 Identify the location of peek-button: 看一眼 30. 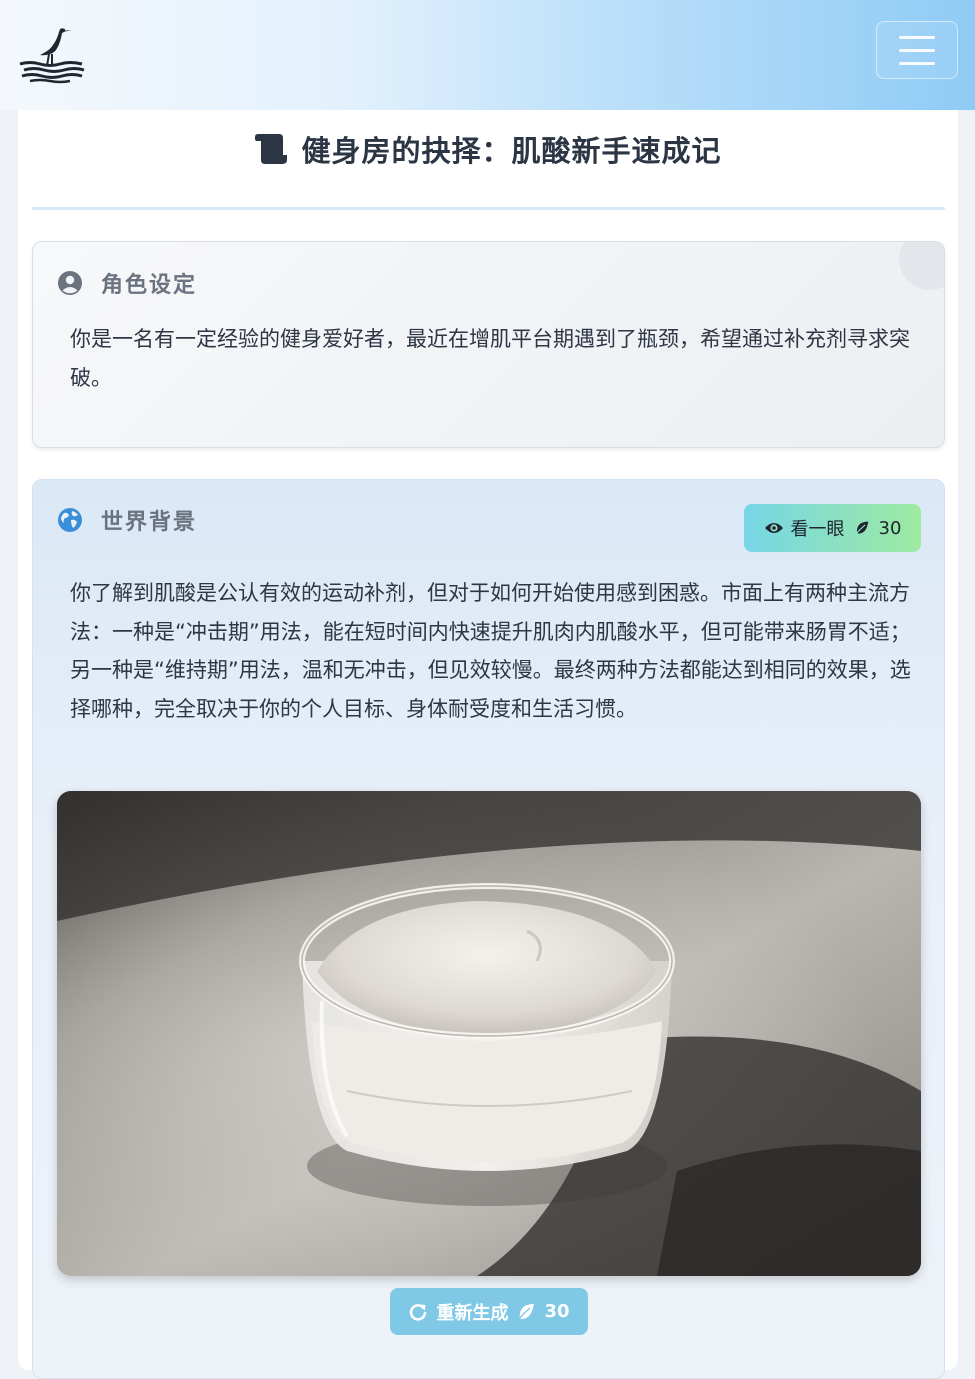
(832, 528).